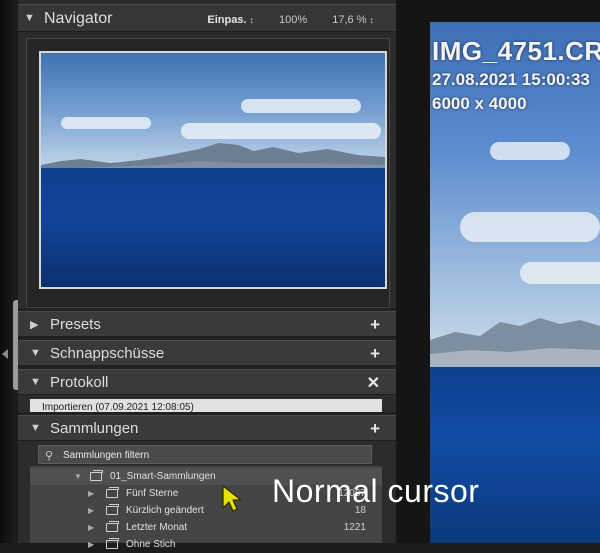  Describe the element at coordinates (479, 103) in the screenshot. I see `photo-dimensions: 6000 x 4000` at that location.